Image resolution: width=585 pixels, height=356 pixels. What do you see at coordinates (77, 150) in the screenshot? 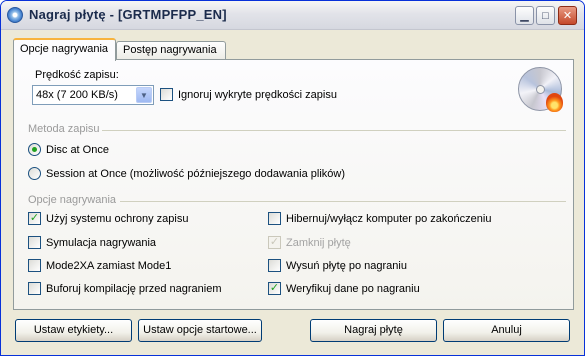
I see `disc-at-once-label: Disc at Once` at bounding box center [77, 150].